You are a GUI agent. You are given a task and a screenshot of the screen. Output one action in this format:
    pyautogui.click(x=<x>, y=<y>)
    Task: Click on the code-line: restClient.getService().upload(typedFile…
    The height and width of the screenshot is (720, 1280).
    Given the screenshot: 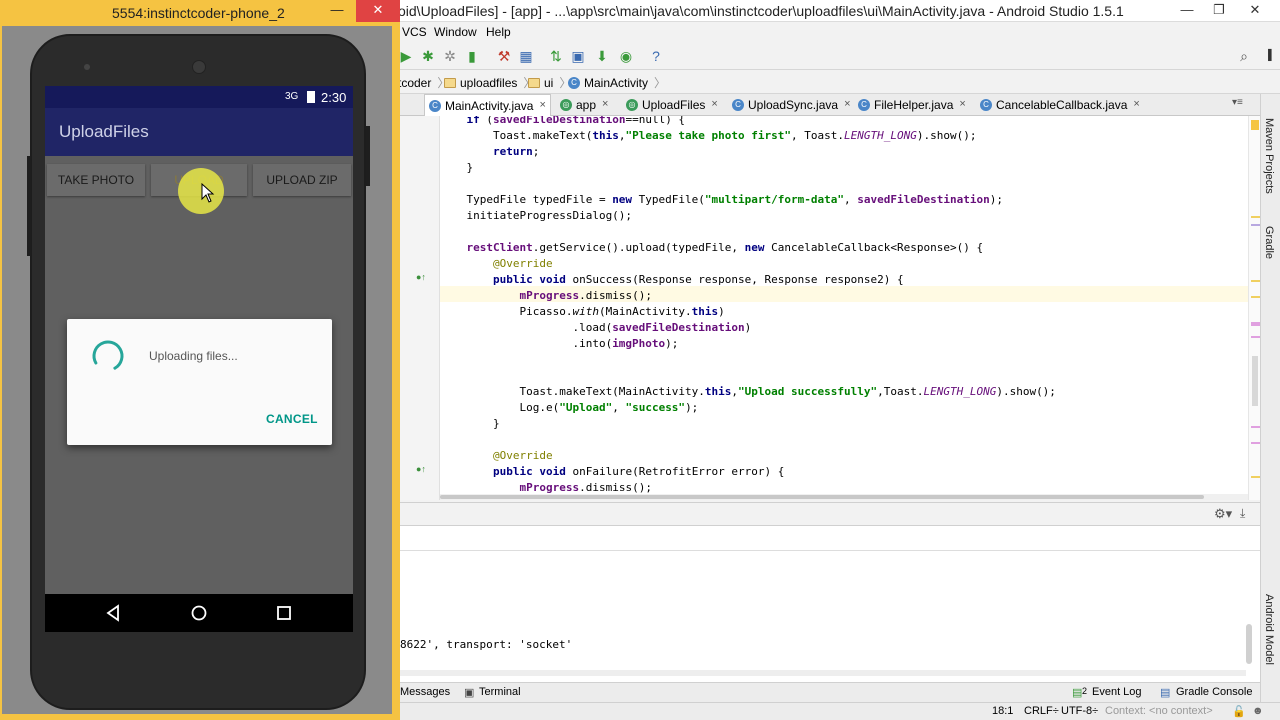 What is the action you would take?
    pyautogui.click(x=725, y=247)
    